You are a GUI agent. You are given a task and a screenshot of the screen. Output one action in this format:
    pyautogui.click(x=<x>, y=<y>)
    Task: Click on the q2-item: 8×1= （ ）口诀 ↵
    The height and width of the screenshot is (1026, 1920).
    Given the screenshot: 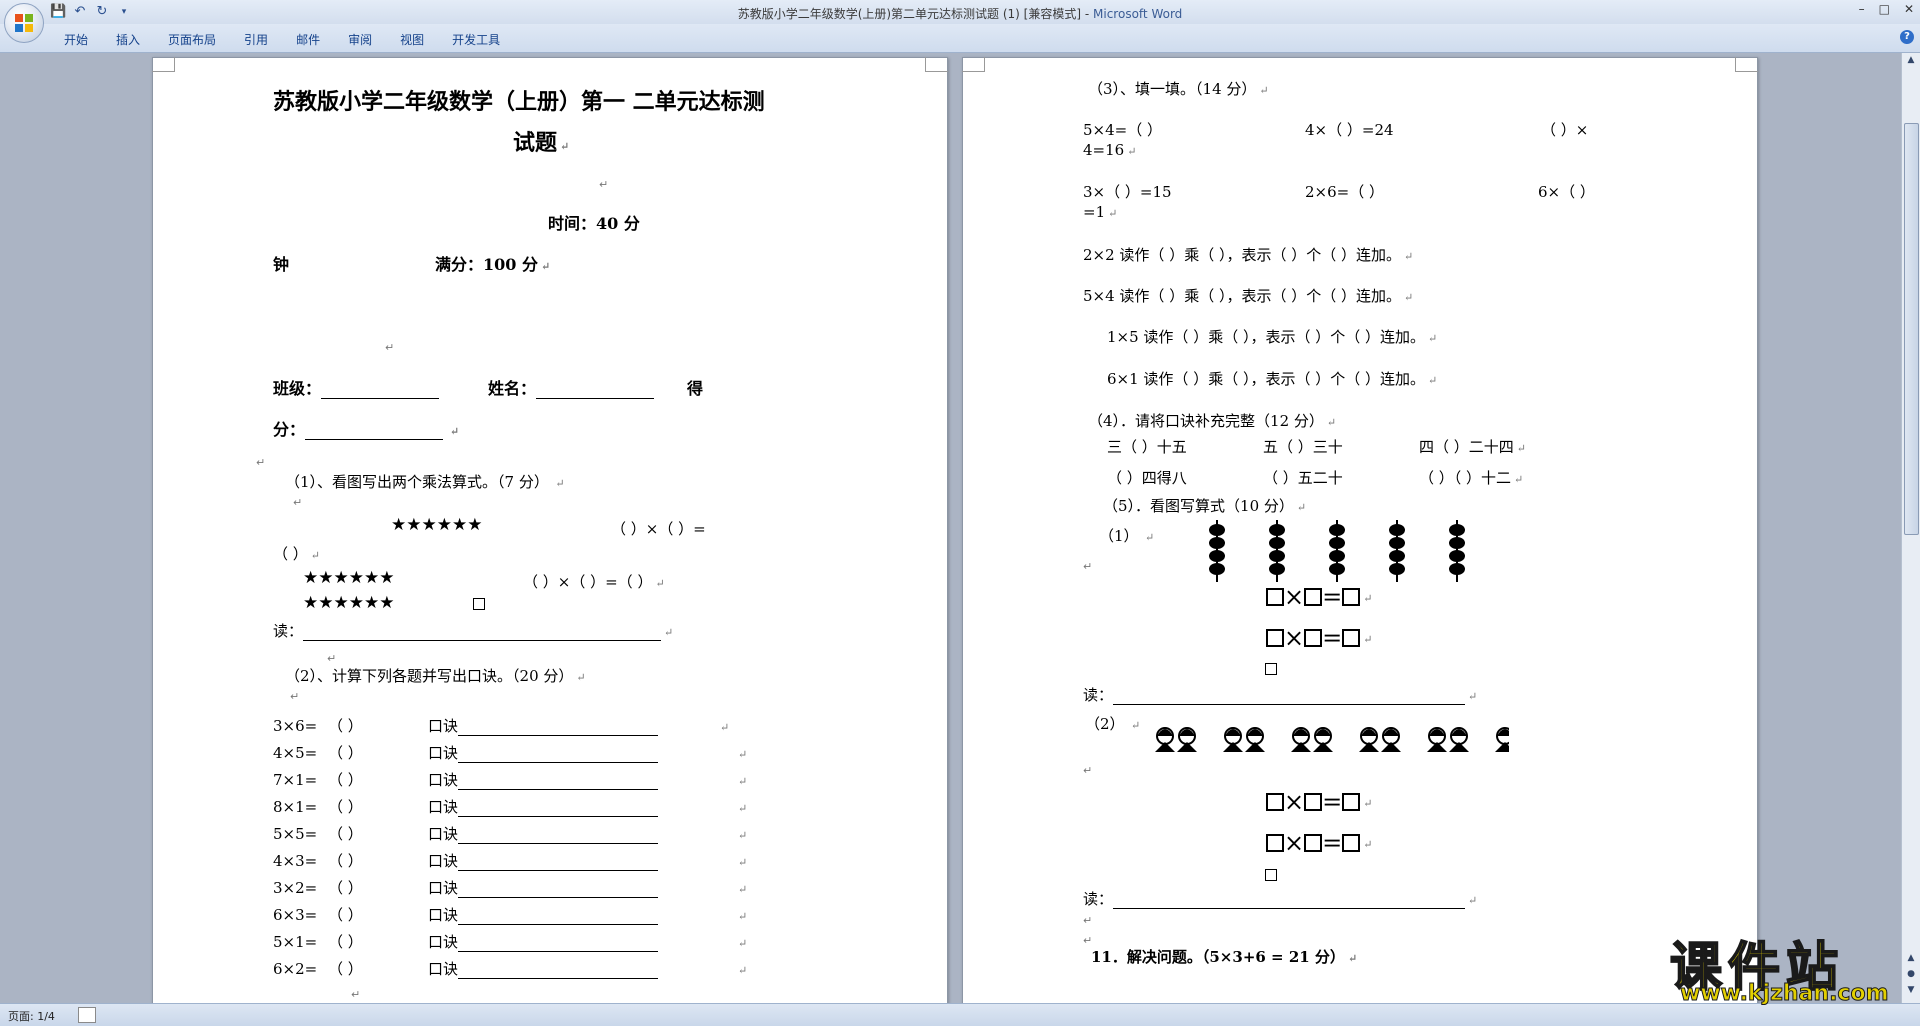 What is the action you would take?
    pyautogui.click(x=510, y=806)
    